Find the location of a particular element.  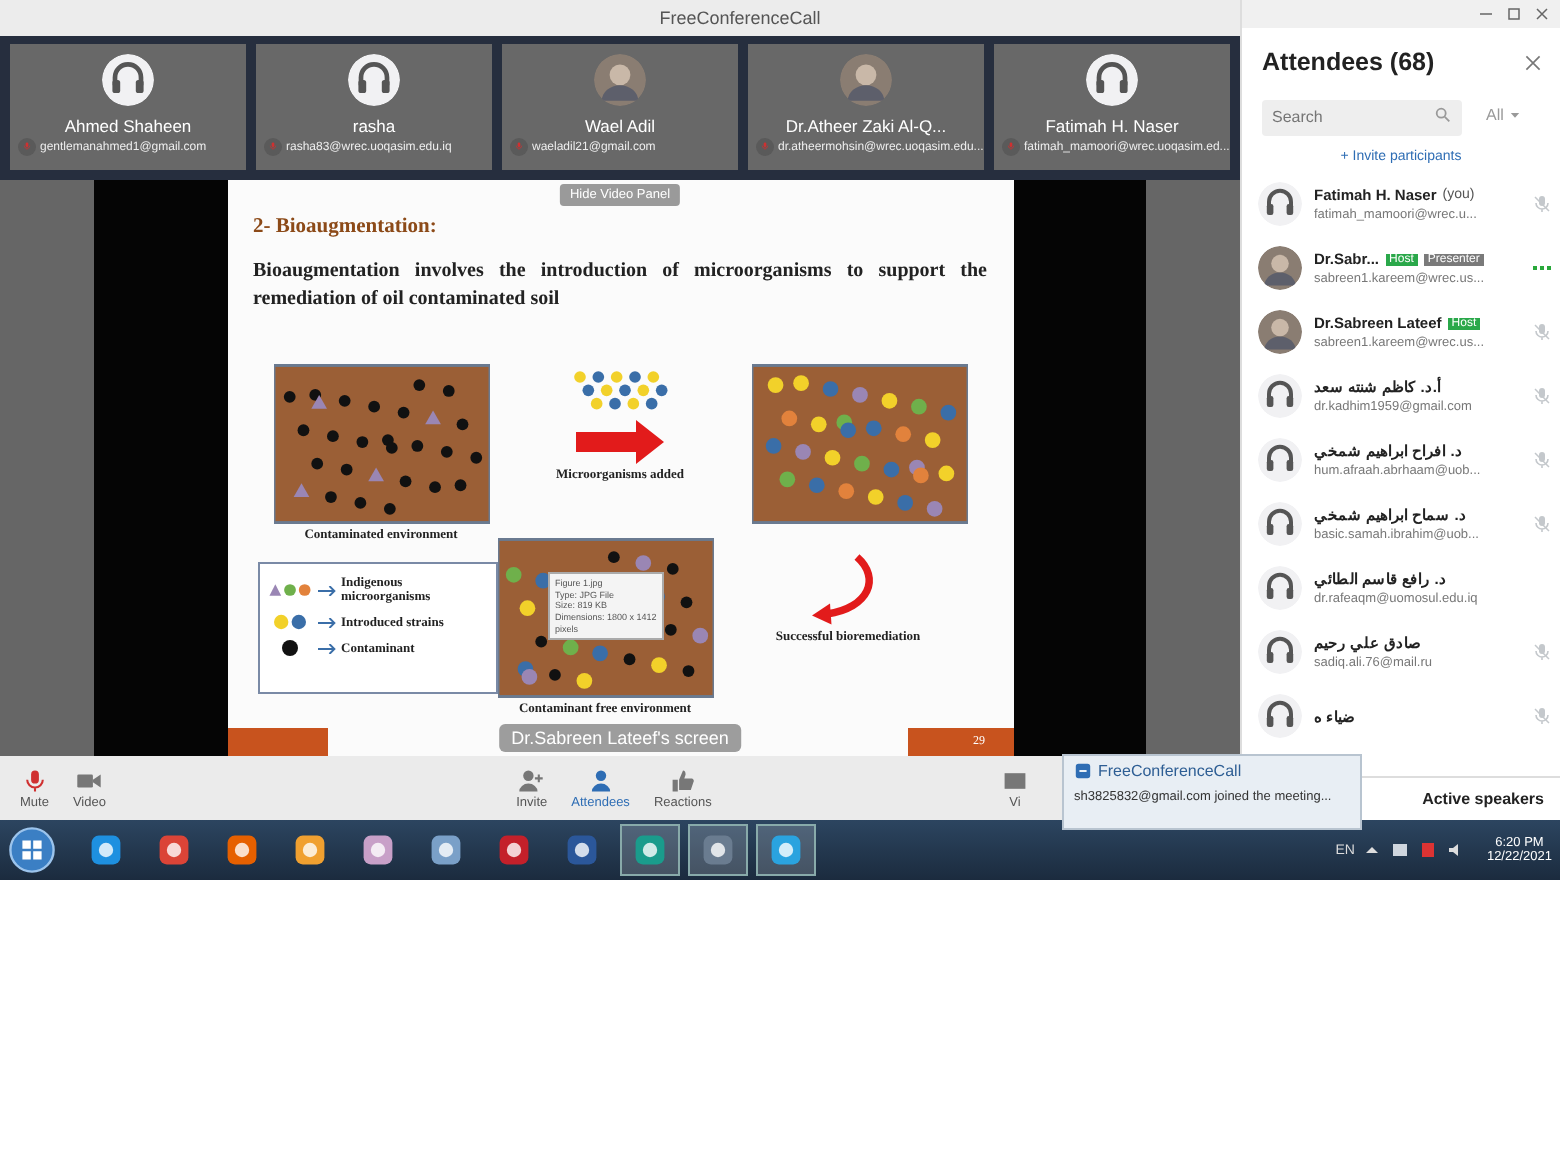

panel-title: Attendees (68) is located at coordinates (1348, 62).